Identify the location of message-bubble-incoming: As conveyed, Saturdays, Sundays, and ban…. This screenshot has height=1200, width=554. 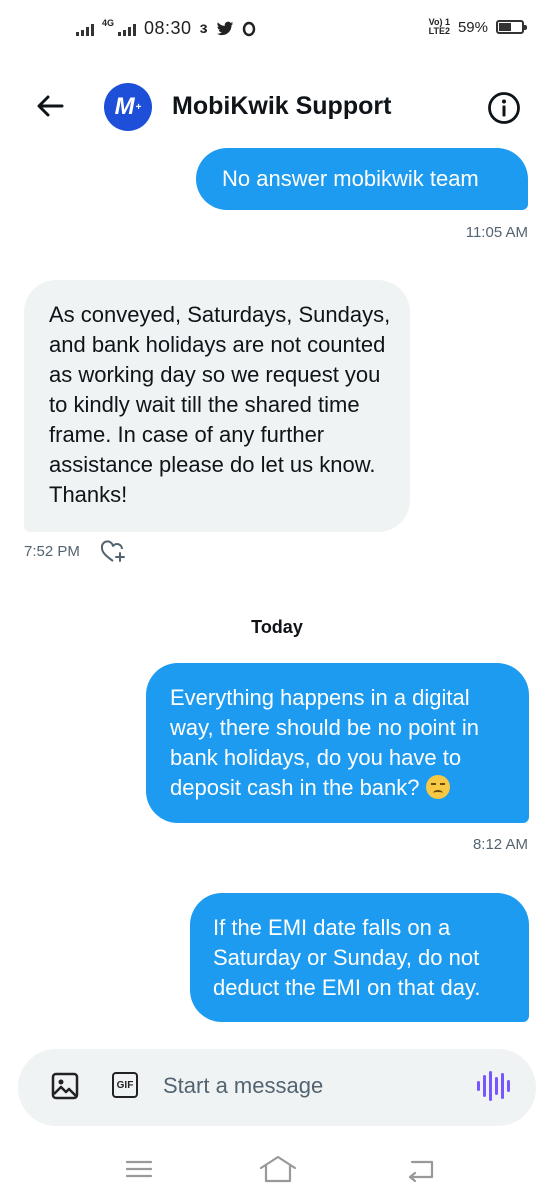
(217, 406).